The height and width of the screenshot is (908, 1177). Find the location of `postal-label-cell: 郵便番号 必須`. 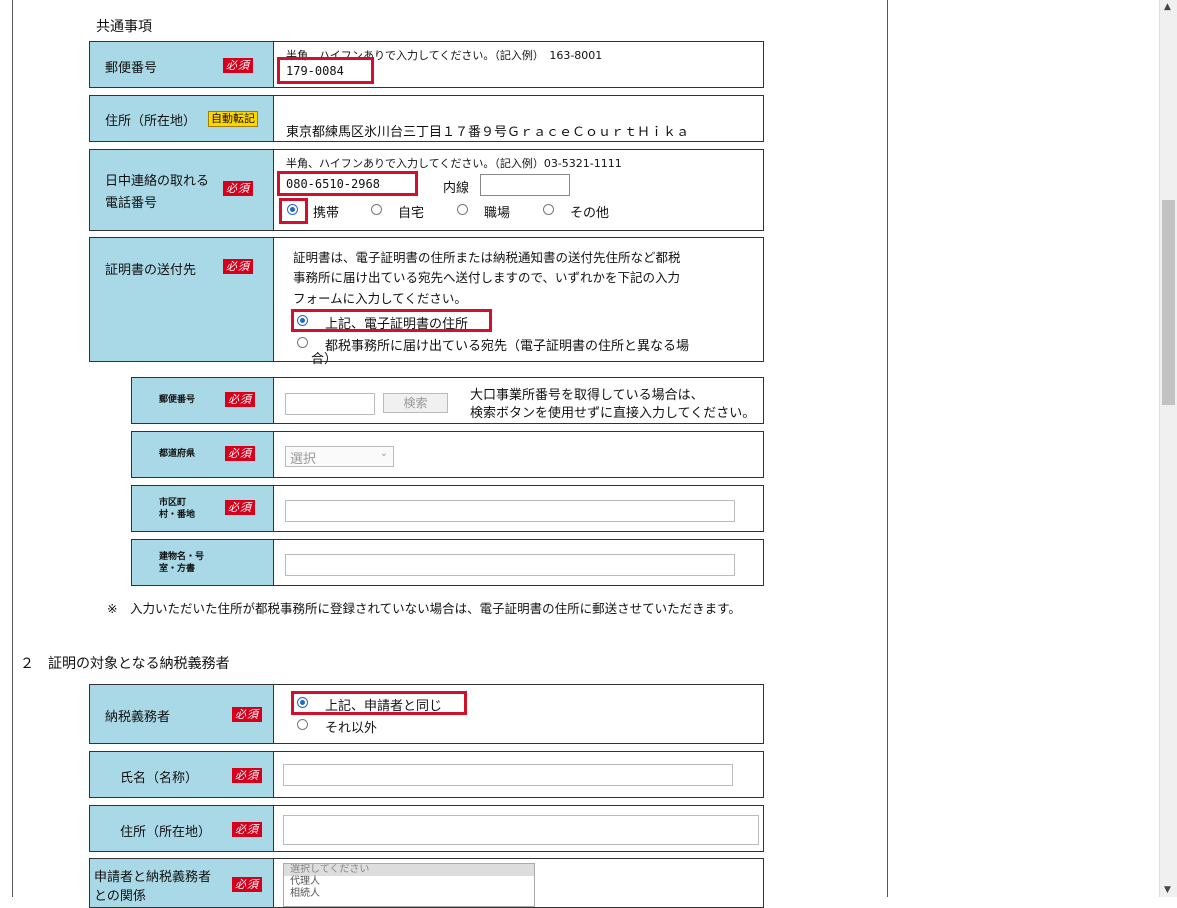

postal-label-cell: 郵便番号 必須 is located at coordinates (182, 64).